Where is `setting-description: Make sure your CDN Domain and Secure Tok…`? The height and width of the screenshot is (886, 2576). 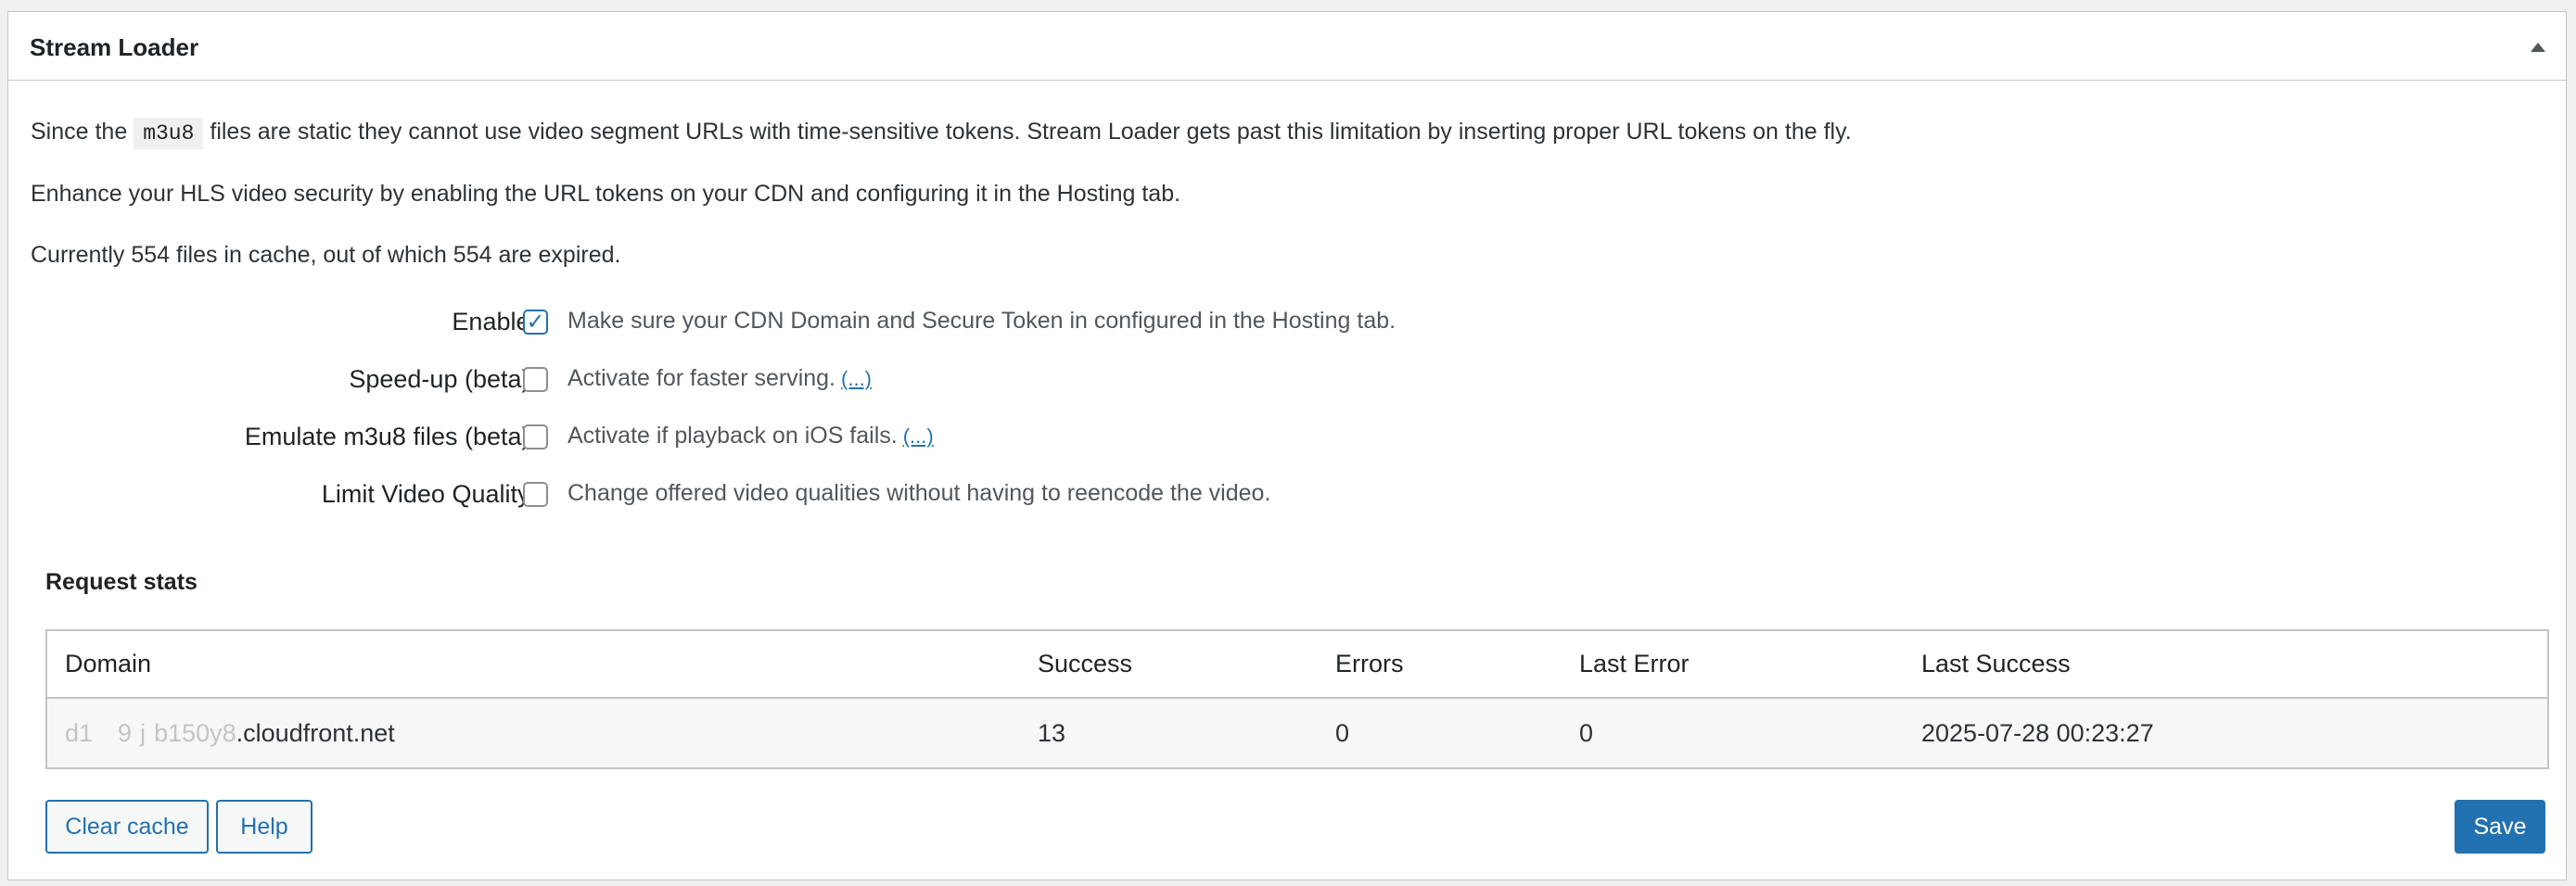 setting-description: Make sure your CDN Domain and Secure Tok… is located at coordinates (982, 321).